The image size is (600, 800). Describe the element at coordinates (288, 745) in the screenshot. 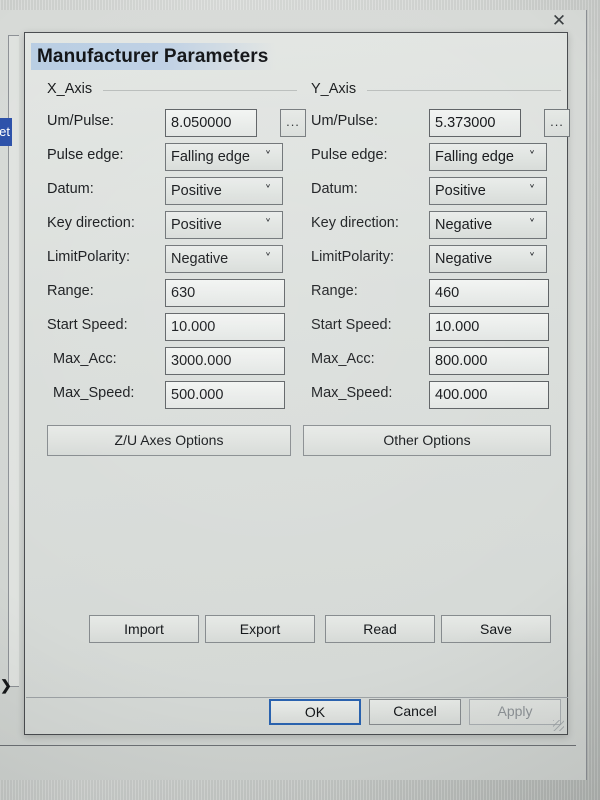

I see `window-bottom-divider` at that location.